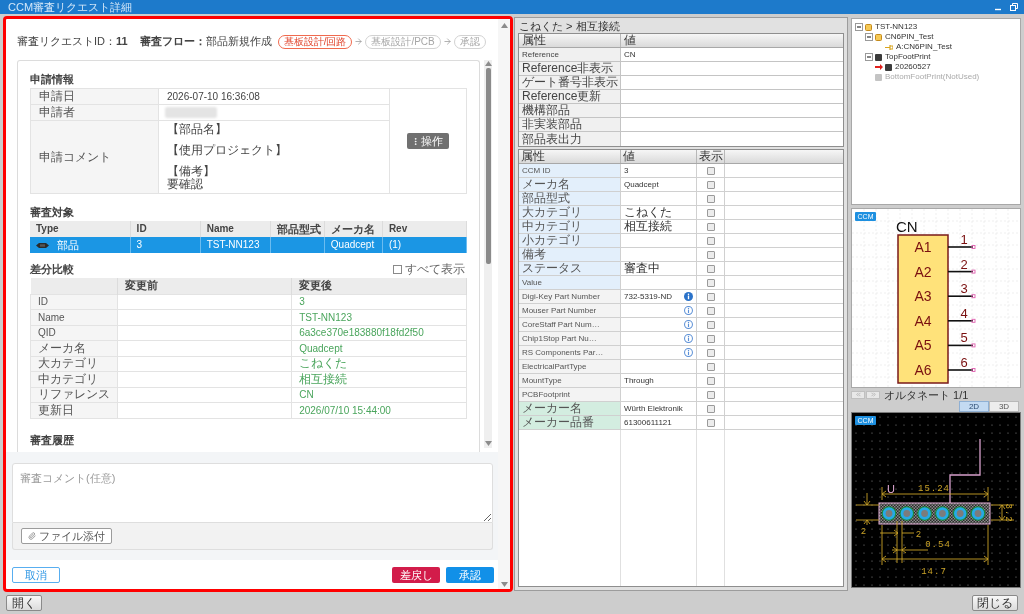 This screenshot has height=614, width=1024. I want to click on pin-number: 4, so click(964, 313).